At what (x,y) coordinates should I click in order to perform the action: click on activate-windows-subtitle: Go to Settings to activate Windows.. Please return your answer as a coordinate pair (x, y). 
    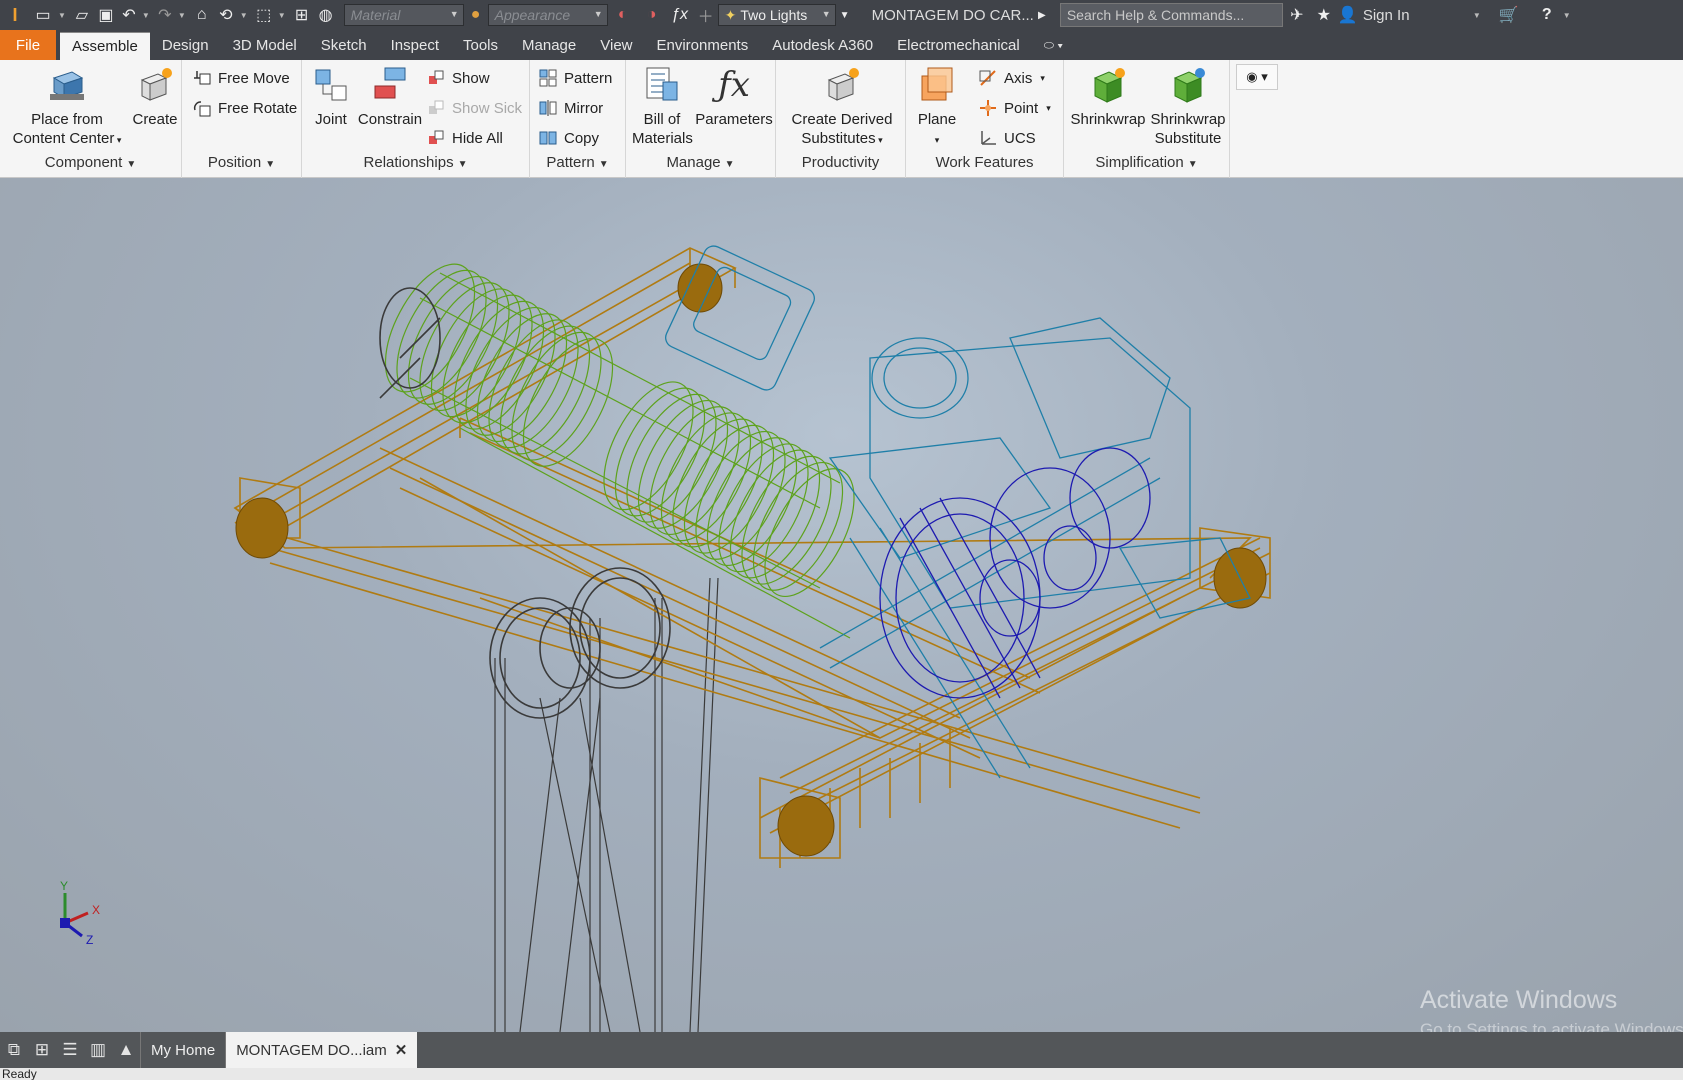
    Looking at the image, I should click on (1551, 1026).